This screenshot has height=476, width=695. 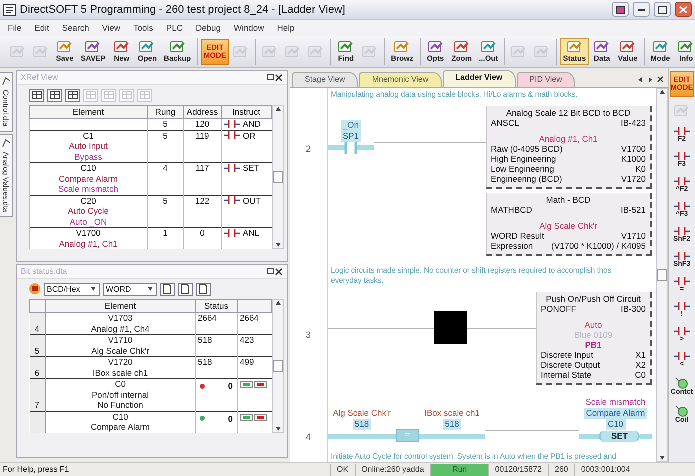 What do you see at coordinates (120, 384) in the screenshot?
I see `element-address: C0` at bounding box center [120, 384].